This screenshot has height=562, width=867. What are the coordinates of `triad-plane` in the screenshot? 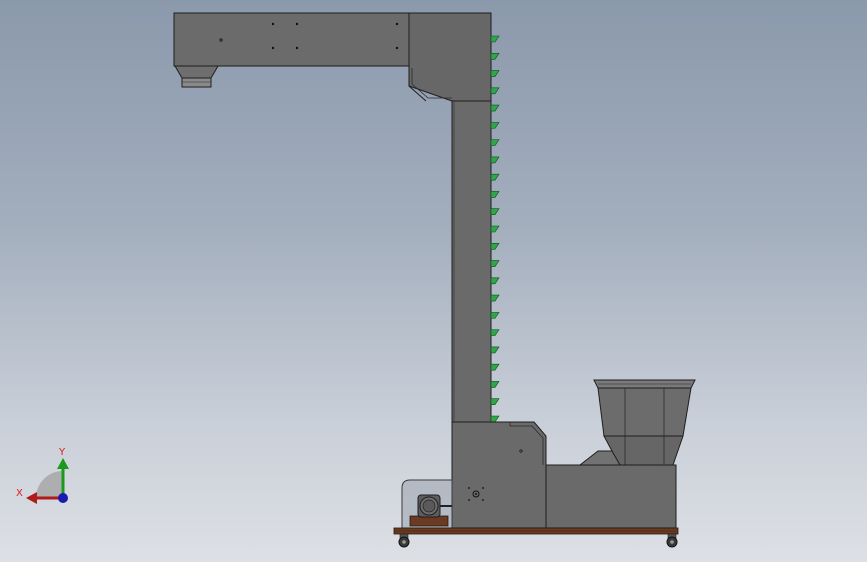 It's located at (49, 484).